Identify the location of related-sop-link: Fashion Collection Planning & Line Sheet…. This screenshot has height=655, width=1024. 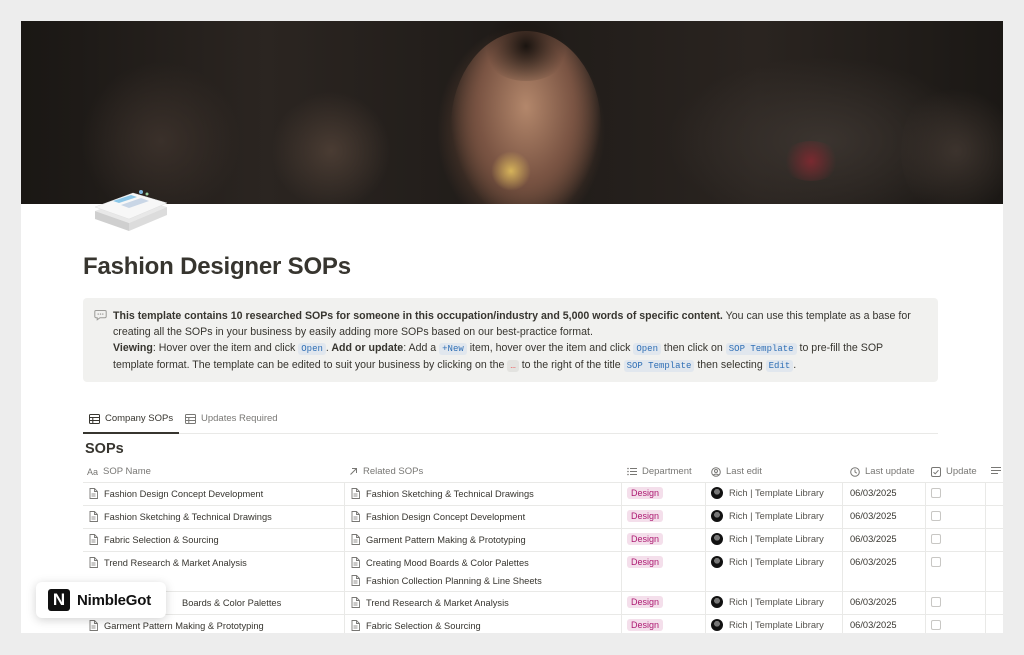
(446, 580).